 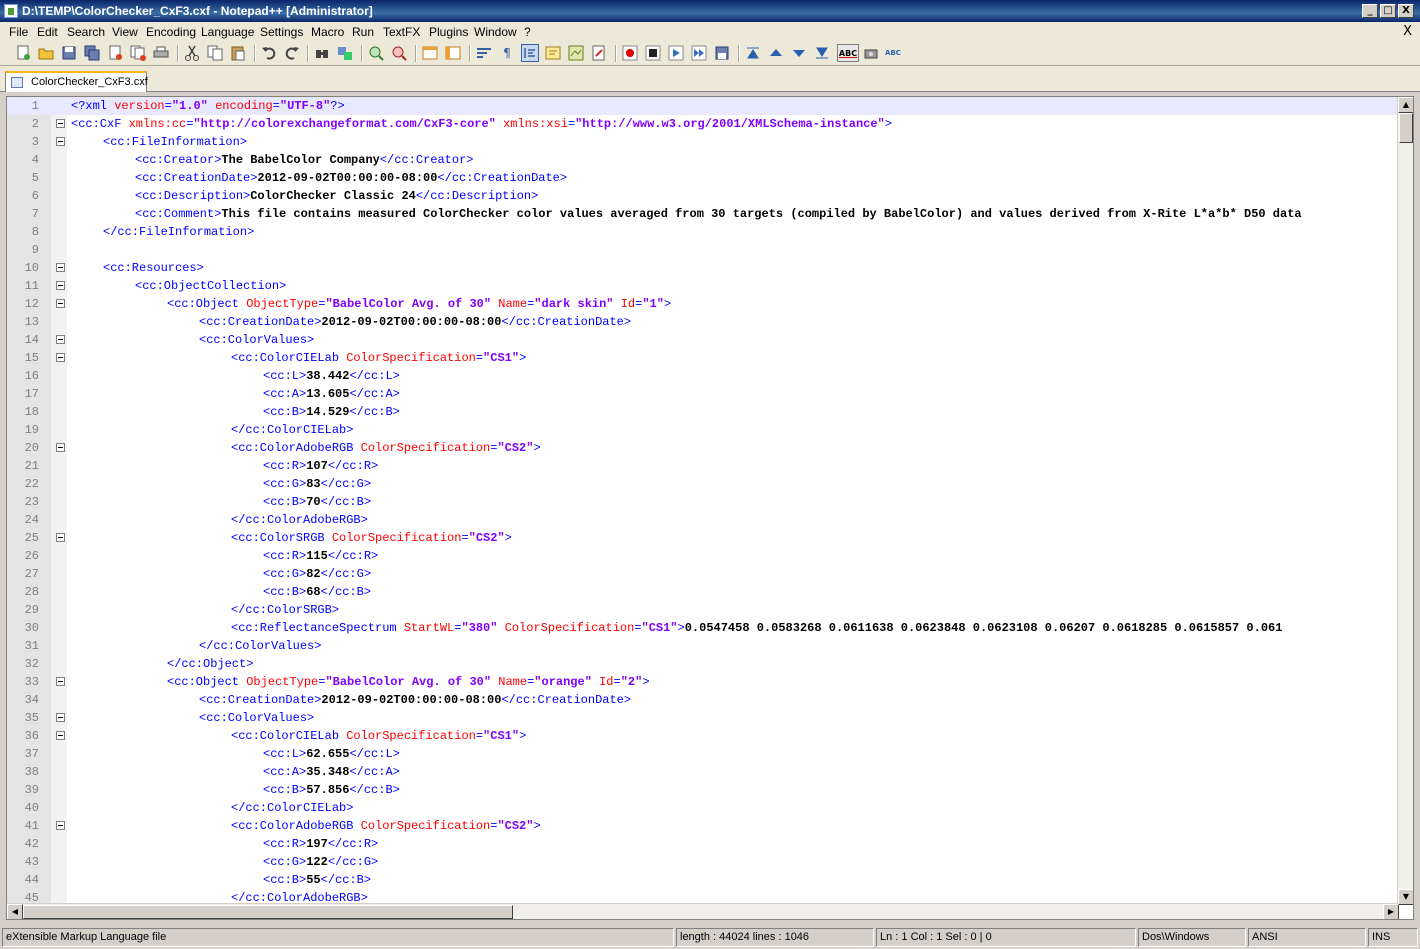 What do you see at coordinates (453, 53) in the screenshot?
I see `sync-horizontal-icon` at bounding box center [453, 53].